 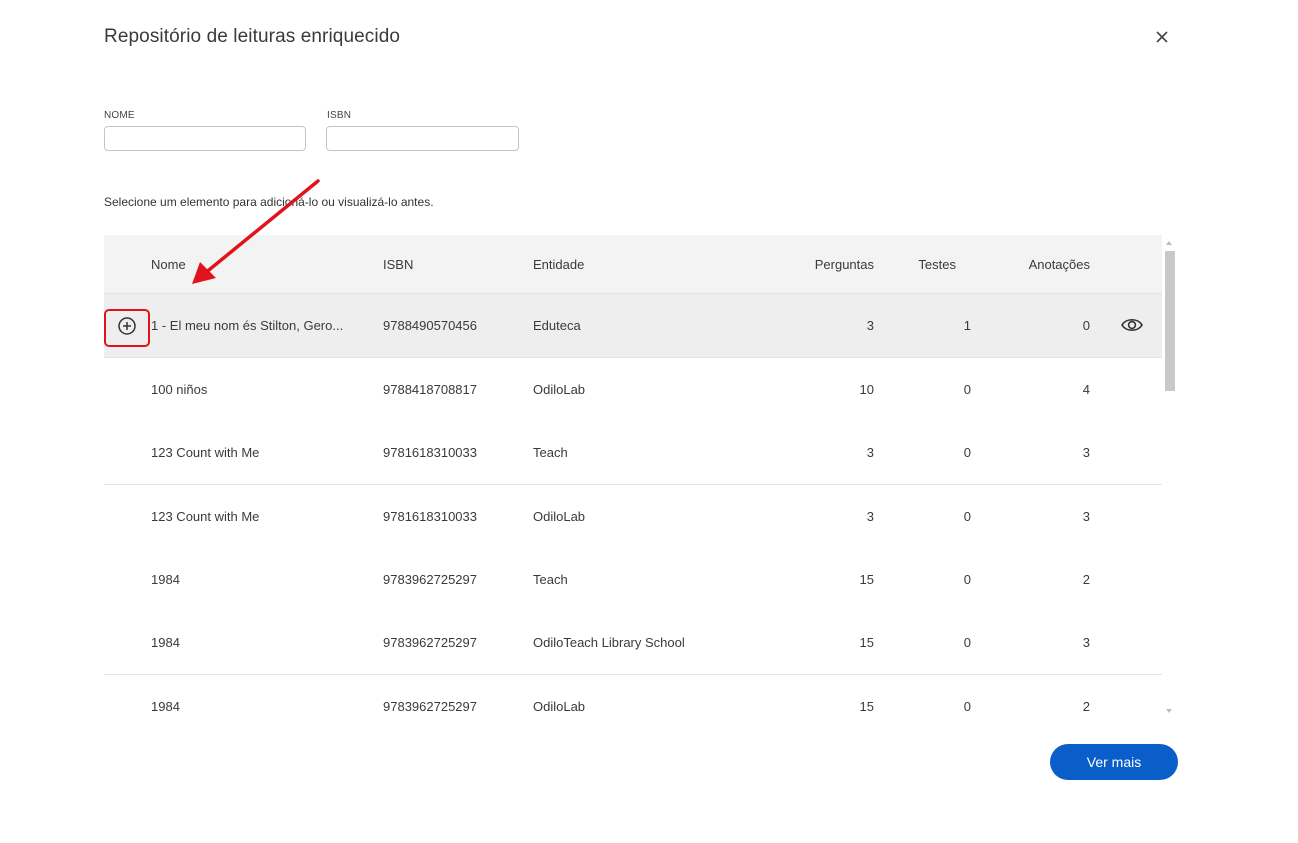 I want to click on ver-mais-button: Ver mais, so click(x=1114, y=762).